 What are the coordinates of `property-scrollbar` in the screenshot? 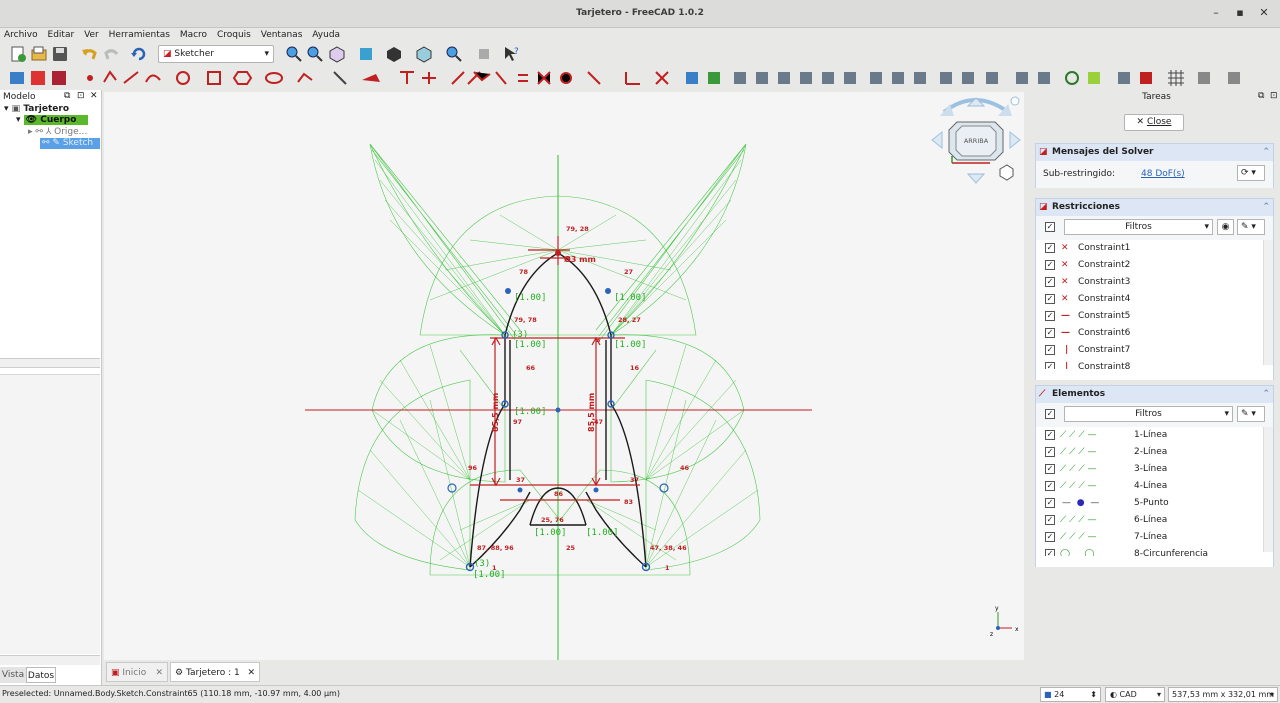 It's located at (50, 660).